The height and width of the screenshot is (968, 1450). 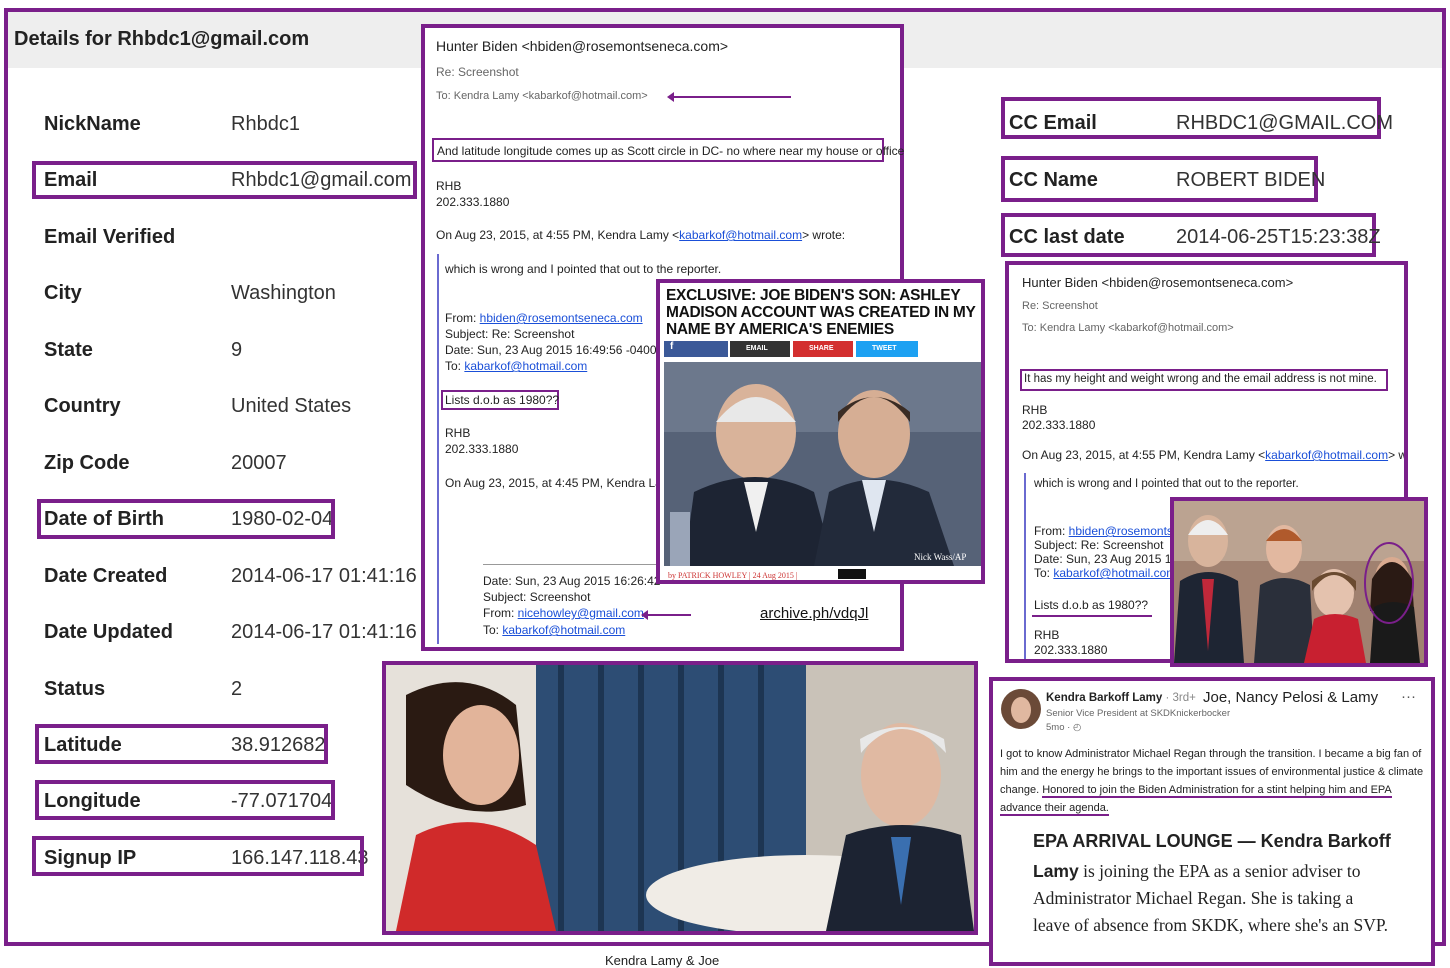 What do you see at coordinates (1059, 425) in the screenshot?
I see `email2-sig2: 202.333.1880` at bounding box center [1059, 425].